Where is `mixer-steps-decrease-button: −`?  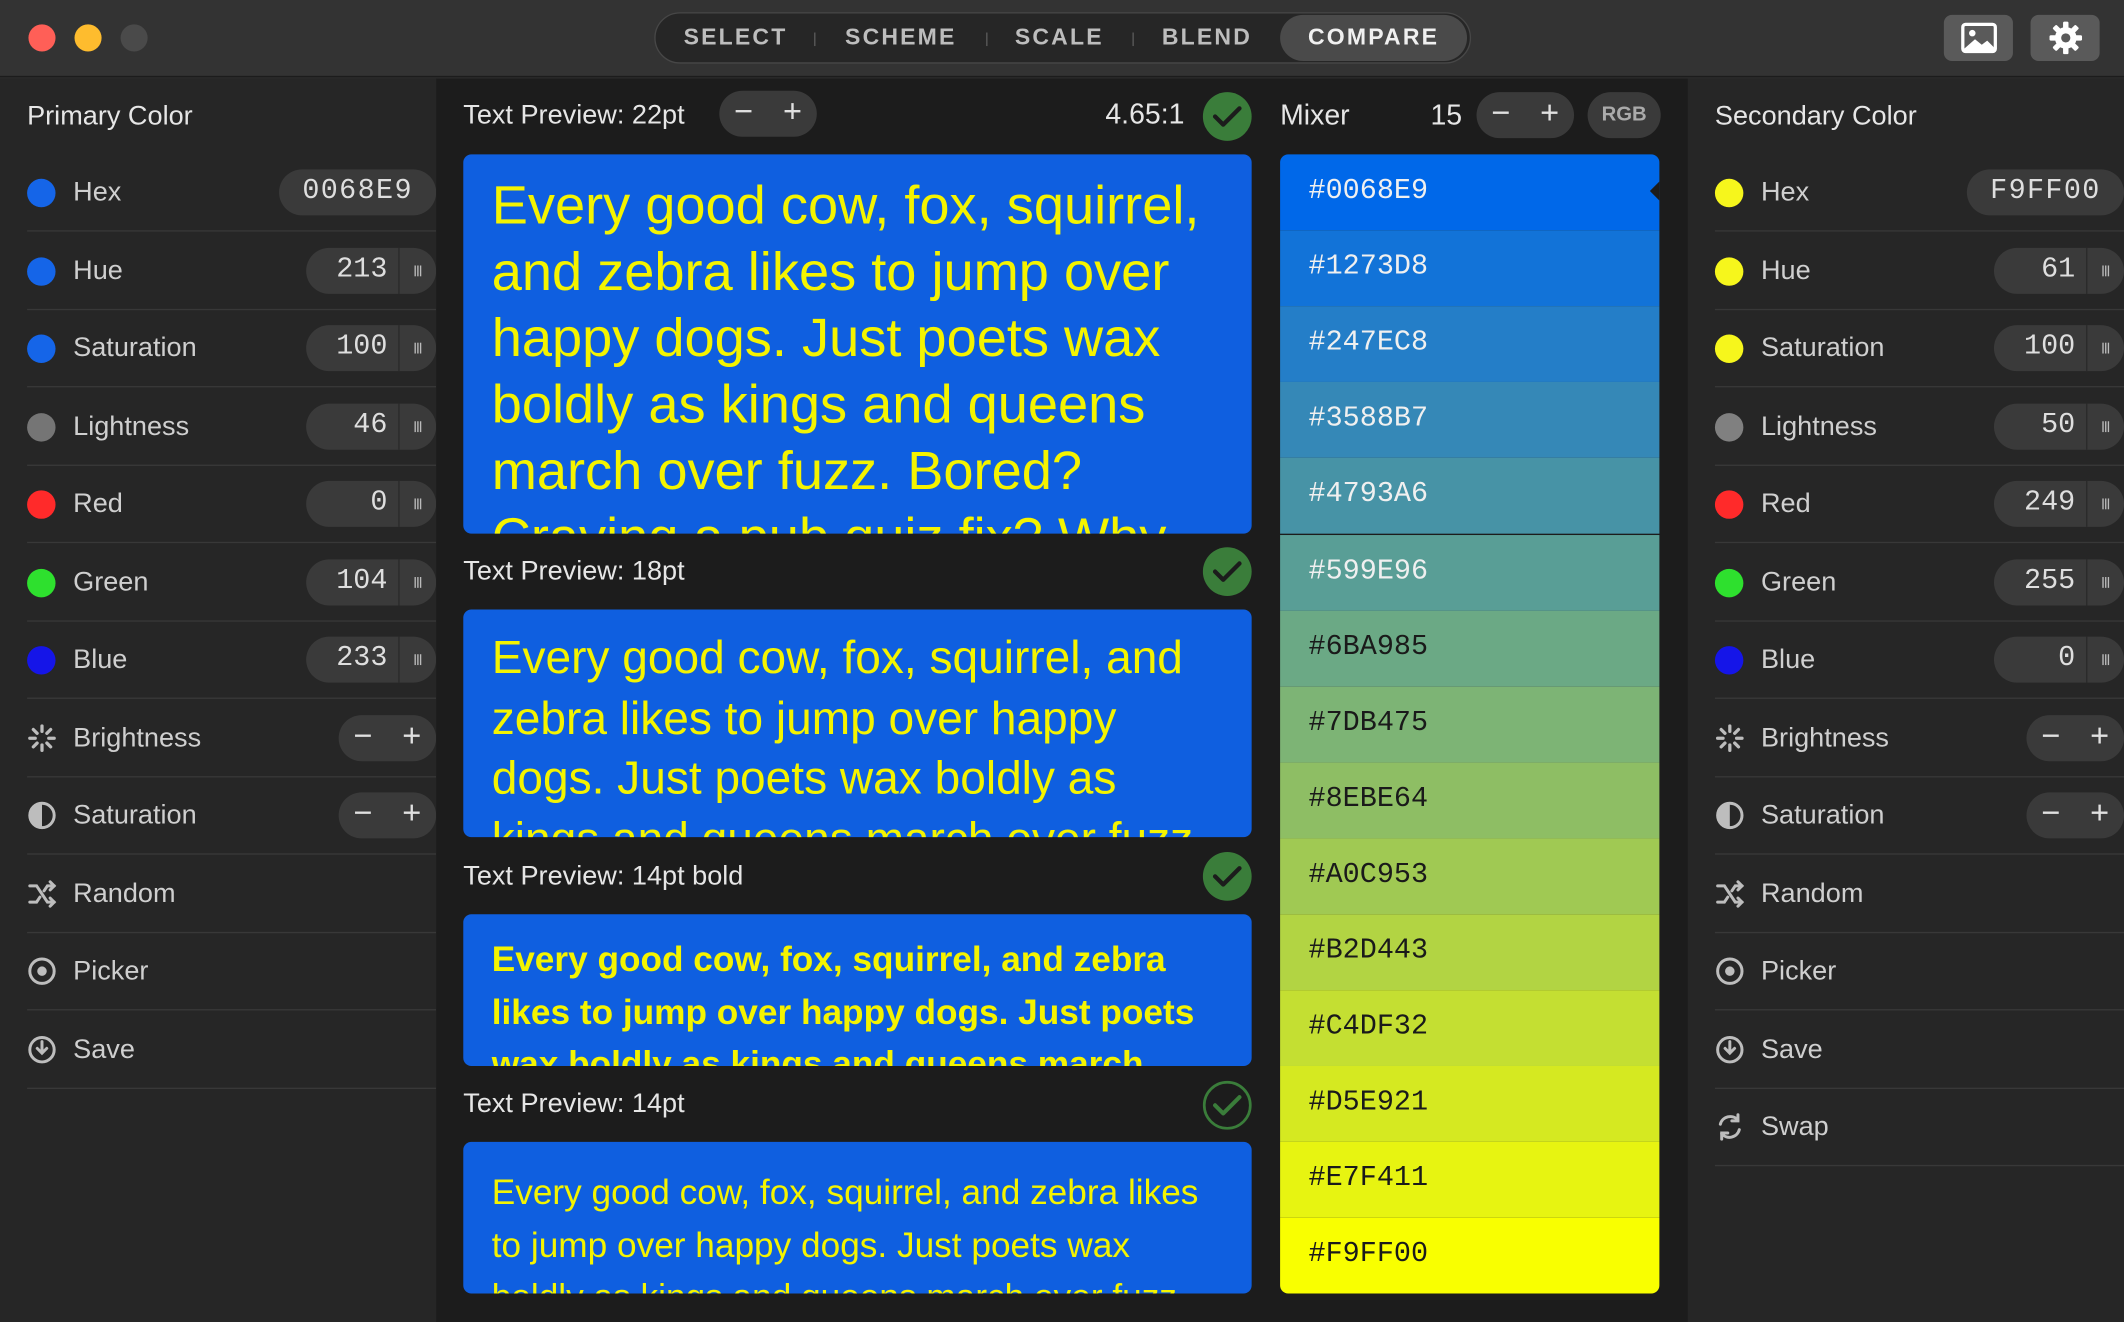 mixer-steps-decrease-button: − is located at coordinates (1501, 115).